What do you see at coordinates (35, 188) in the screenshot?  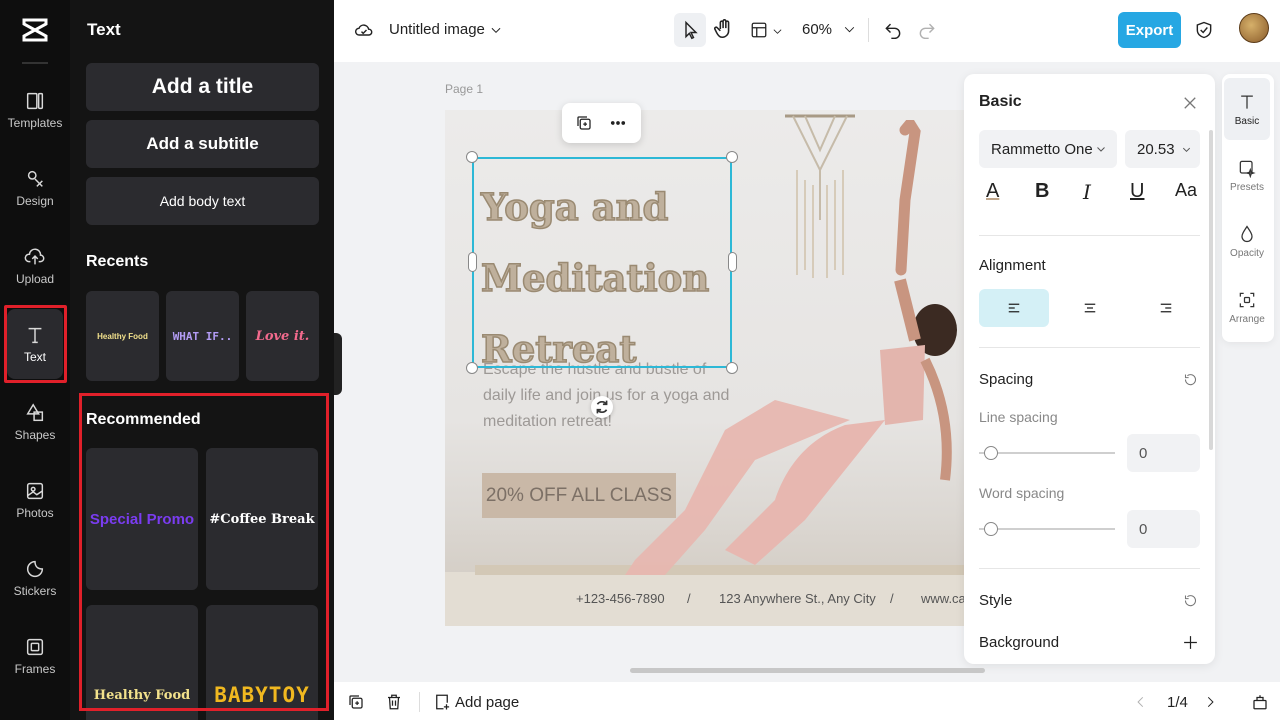 I see `rail-item-design: Design` at bounding box center [35, 188].